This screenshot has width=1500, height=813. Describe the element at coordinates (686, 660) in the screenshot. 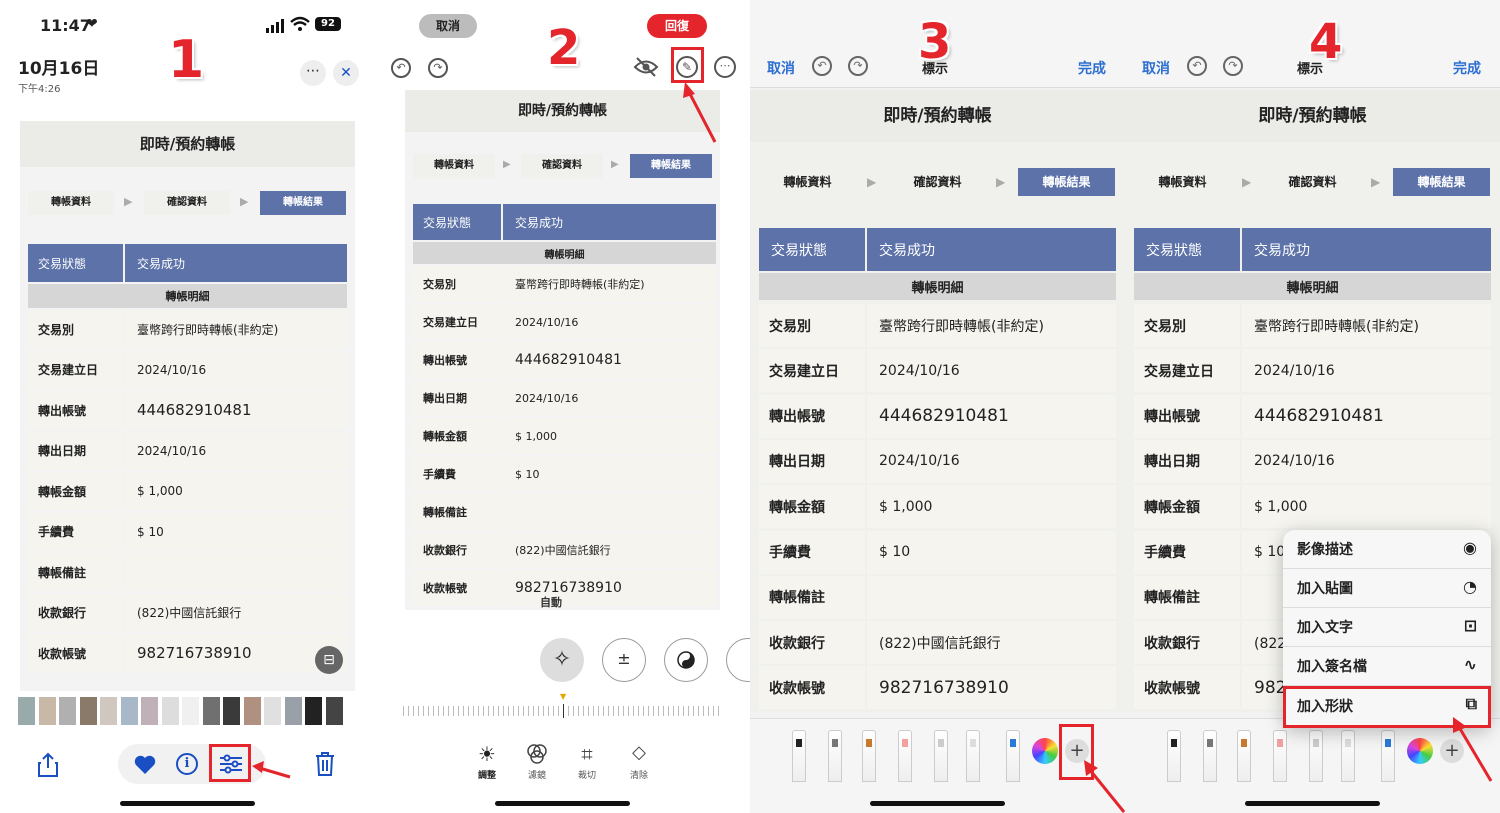

I see `brilliance-icon` at that location.